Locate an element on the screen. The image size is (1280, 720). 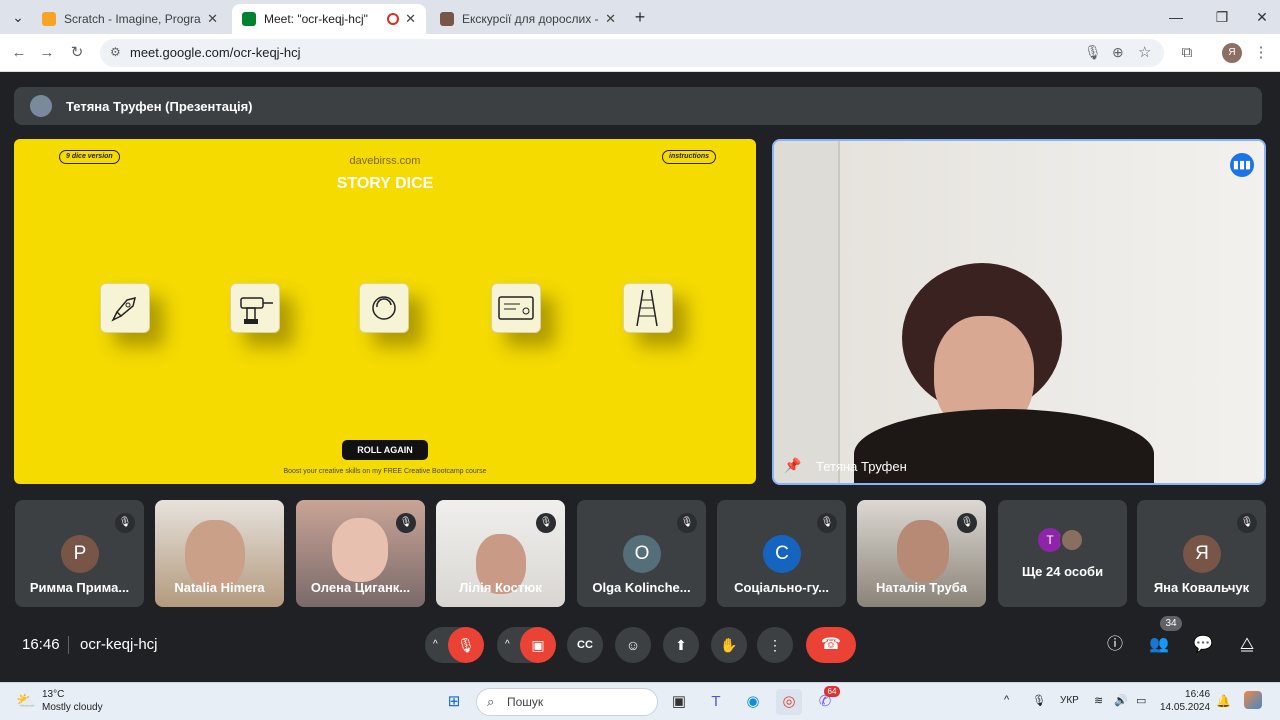
reload-icon: ↻ is located at coordinates (77, 53).